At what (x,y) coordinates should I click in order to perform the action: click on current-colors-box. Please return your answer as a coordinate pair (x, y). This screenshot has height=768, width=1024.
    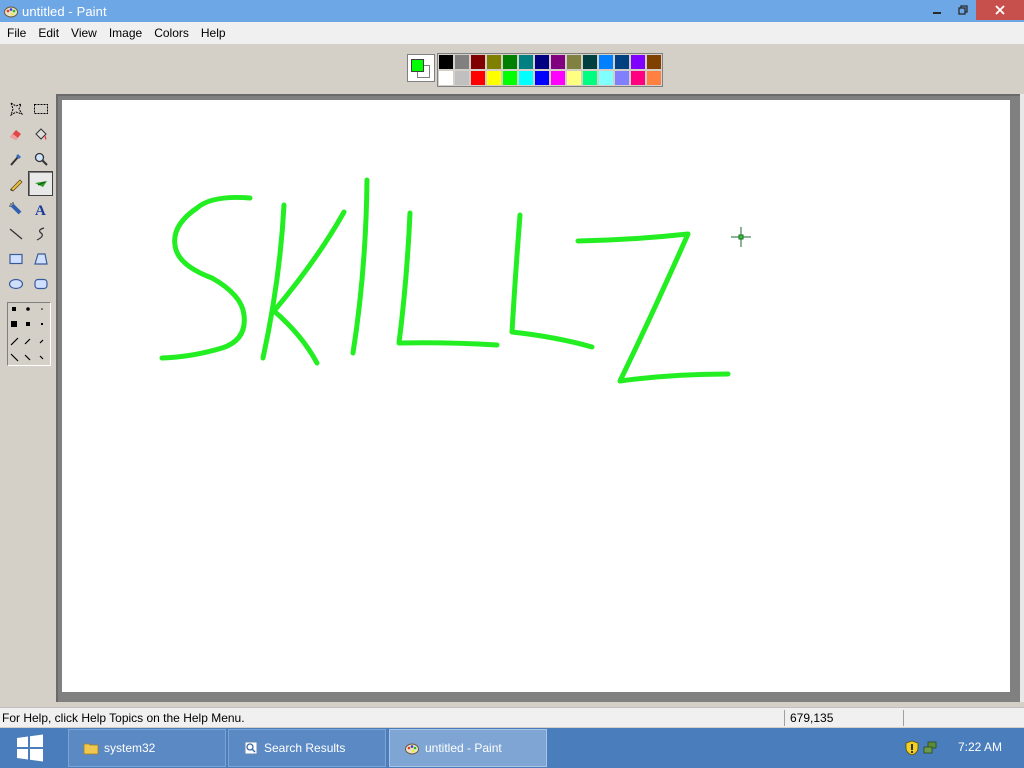
    Looking at the image, I should click on (421, 68).